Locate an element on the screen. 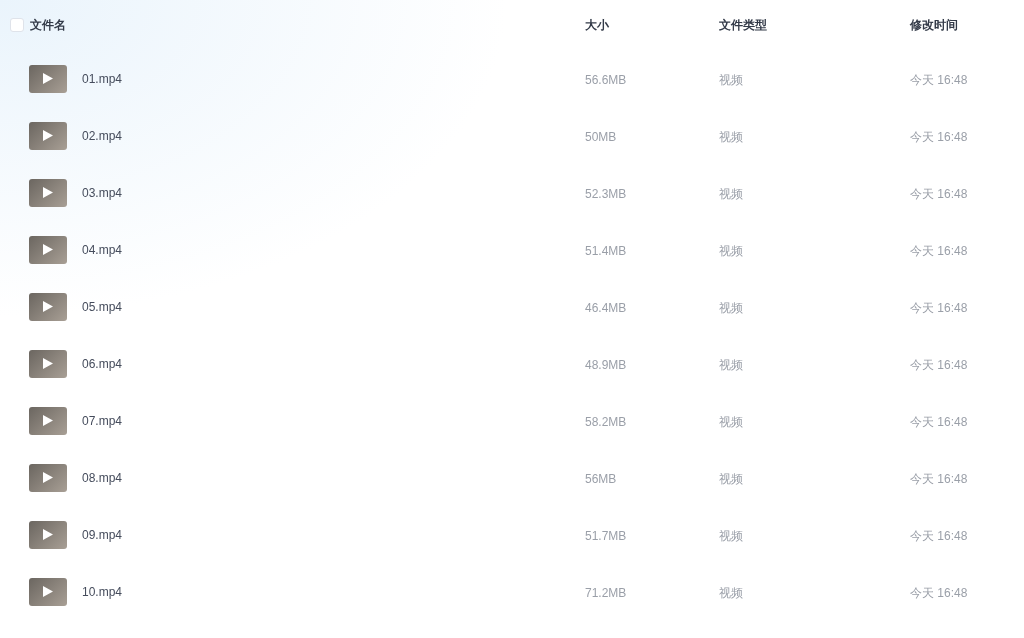  file-size: 56.6MB is located at coordinates (606, 79).